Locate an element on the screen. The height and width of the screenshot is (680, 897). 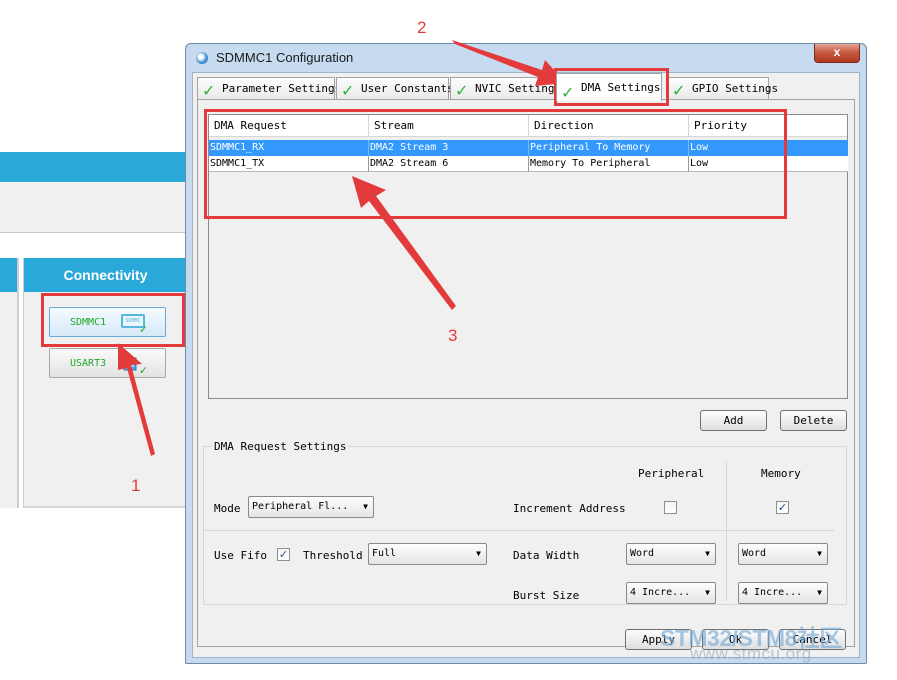
row-divider is located at coordinates (519, 530).